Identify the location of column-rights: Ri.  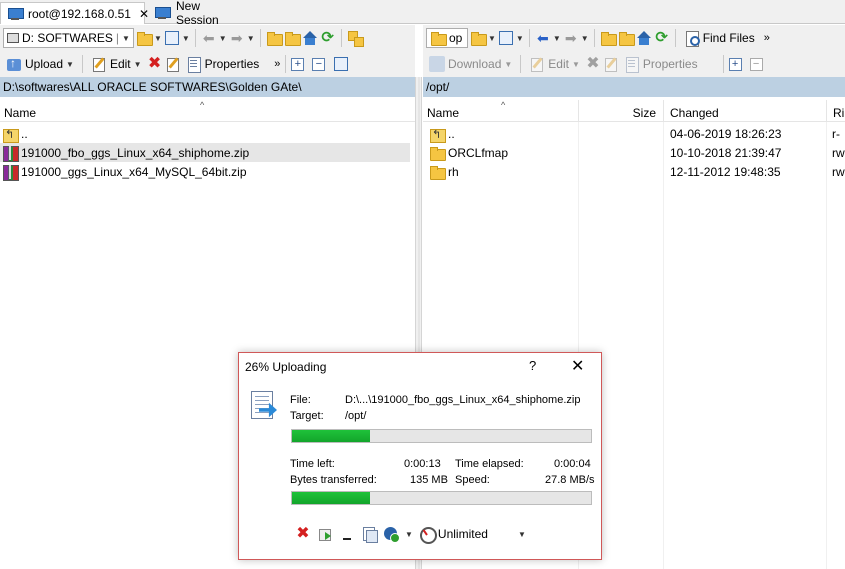
(837, 111).